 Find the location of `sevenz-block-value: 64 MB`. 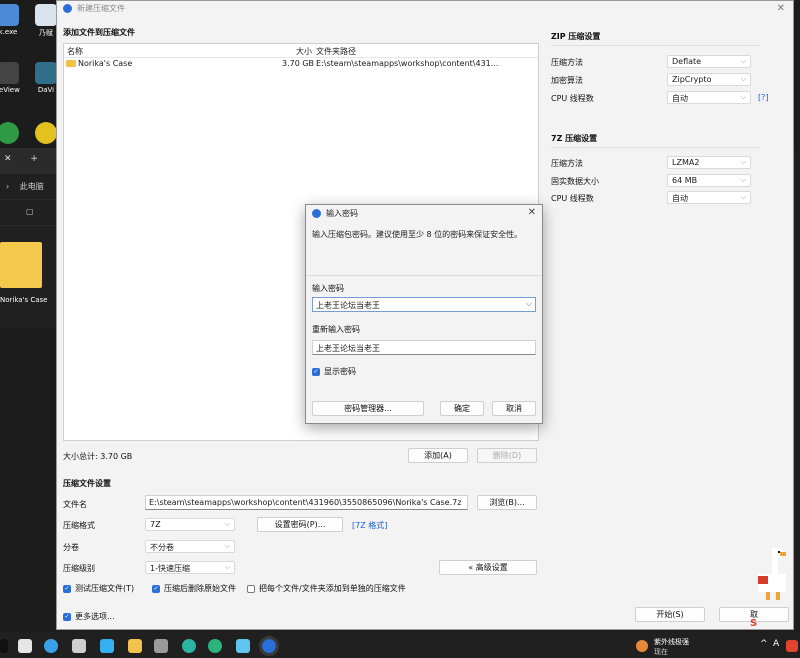

sevenz-block-value: 64 MB is located at coordinates (685, 180).